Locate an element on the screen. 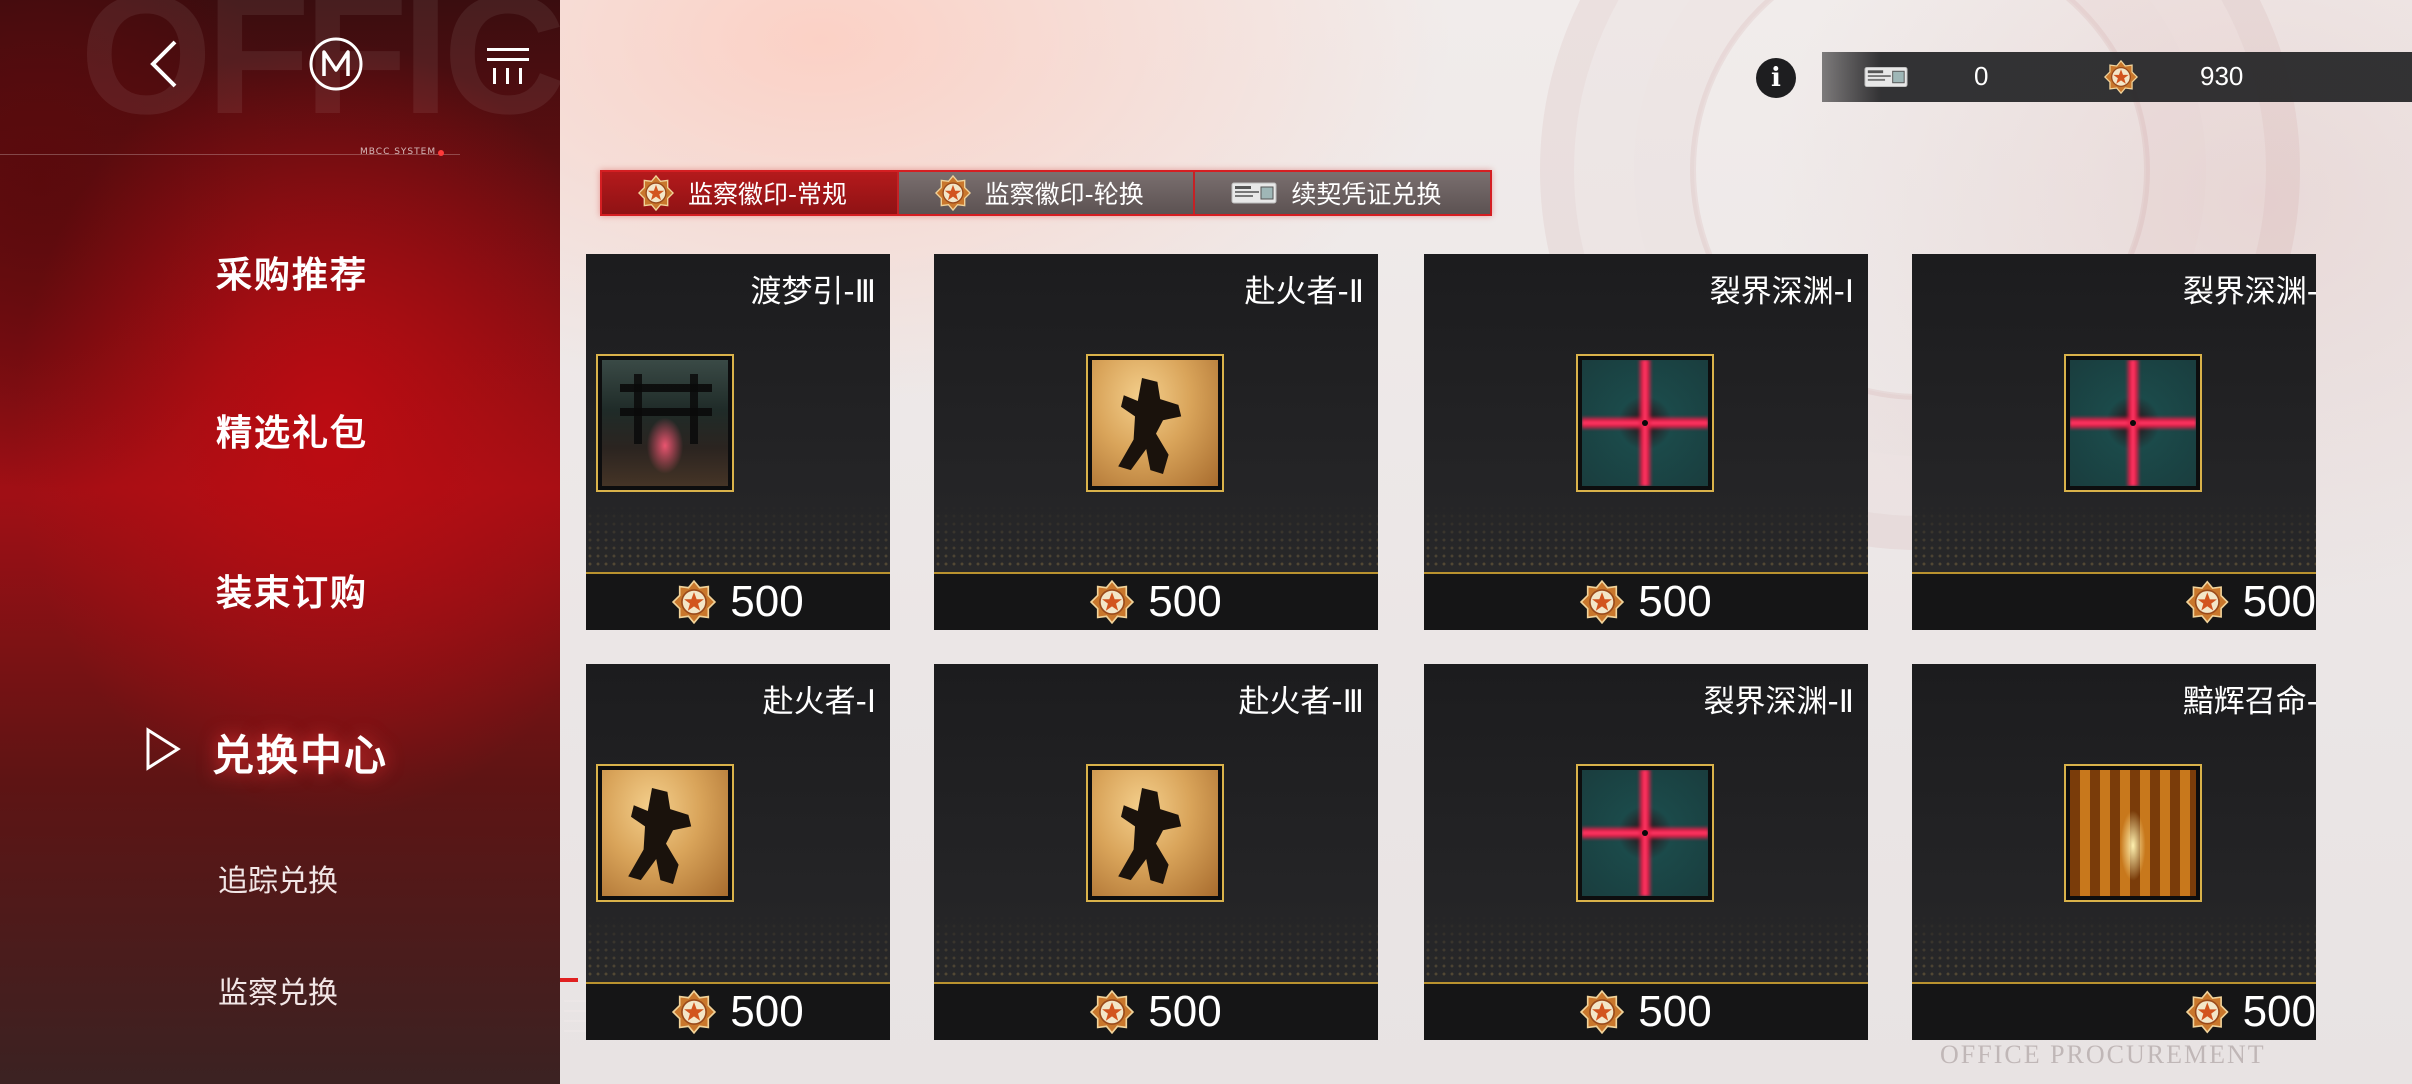 The height and width of the screenshot is (1084, 2412). menu-icon is located at coordinates (508, 66).